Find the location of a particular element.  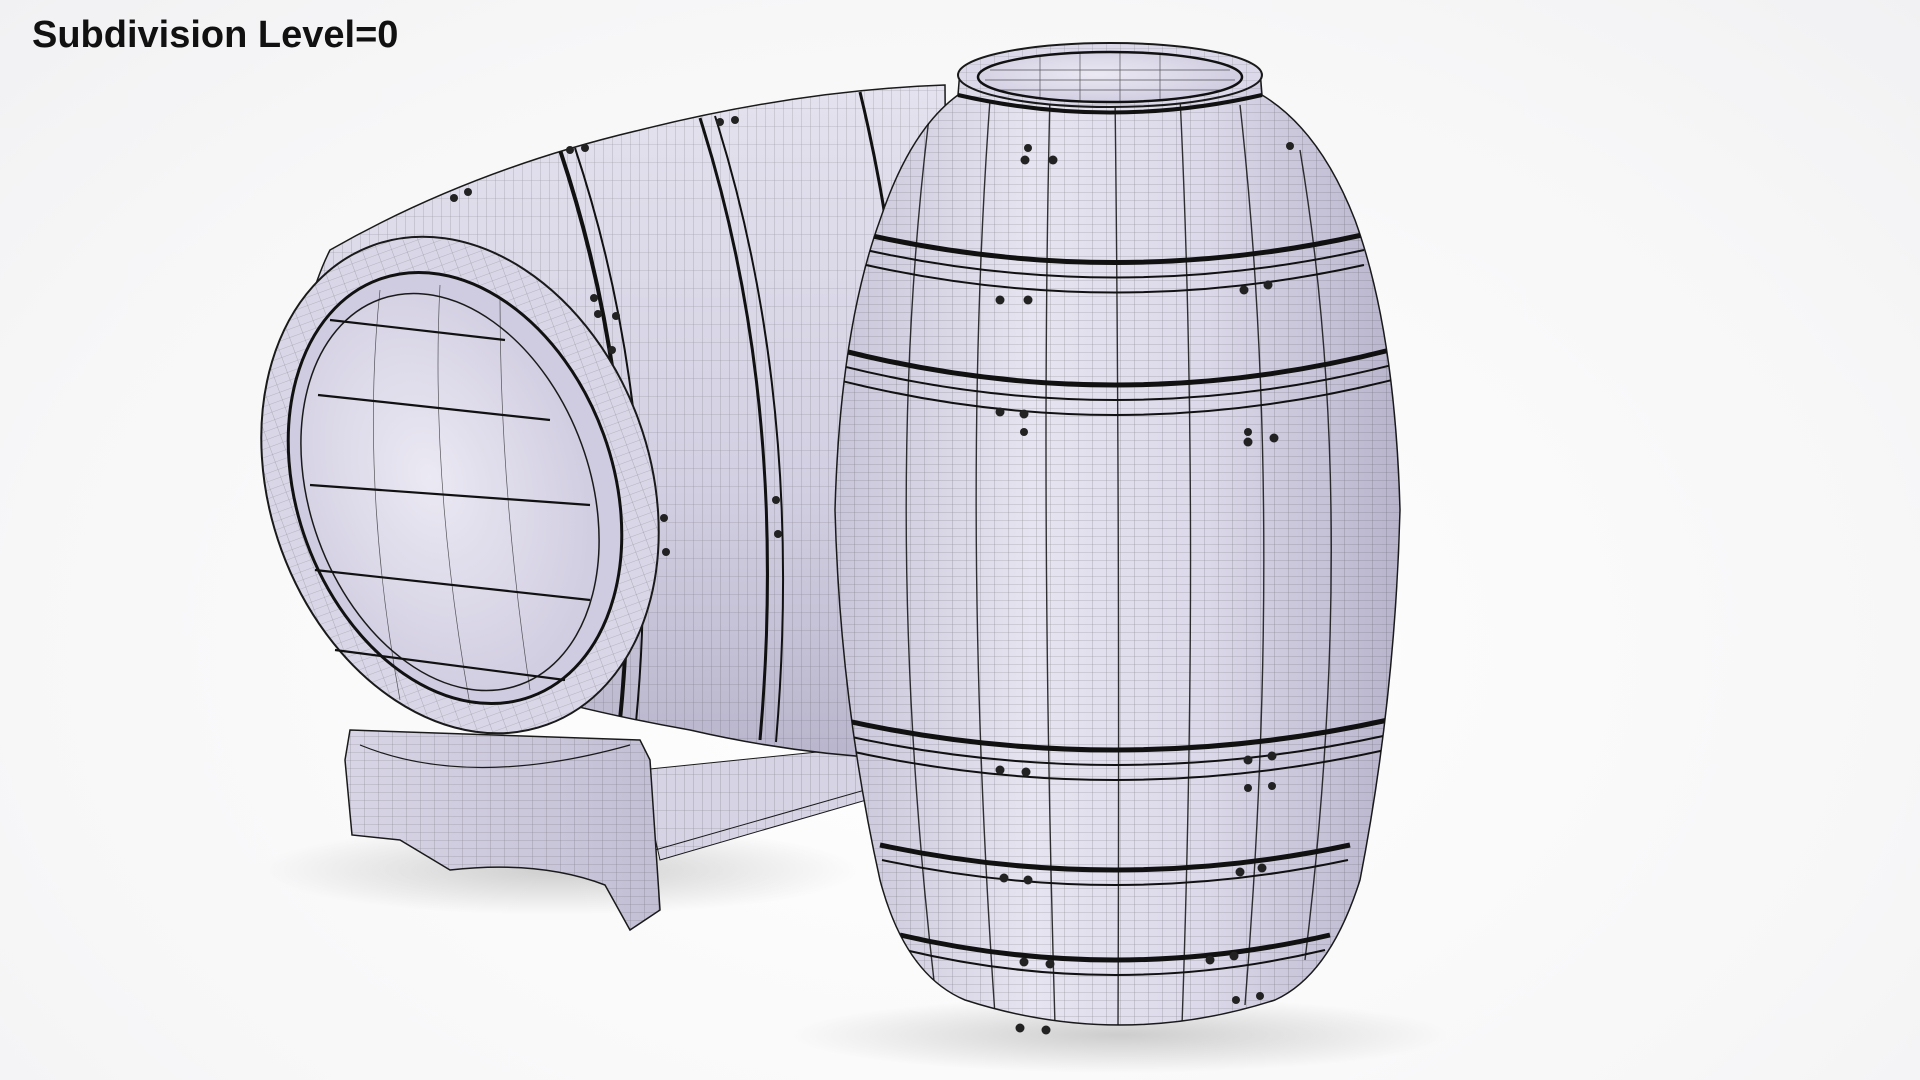

upright-barrel-top is located at coordinates (1110, 77).